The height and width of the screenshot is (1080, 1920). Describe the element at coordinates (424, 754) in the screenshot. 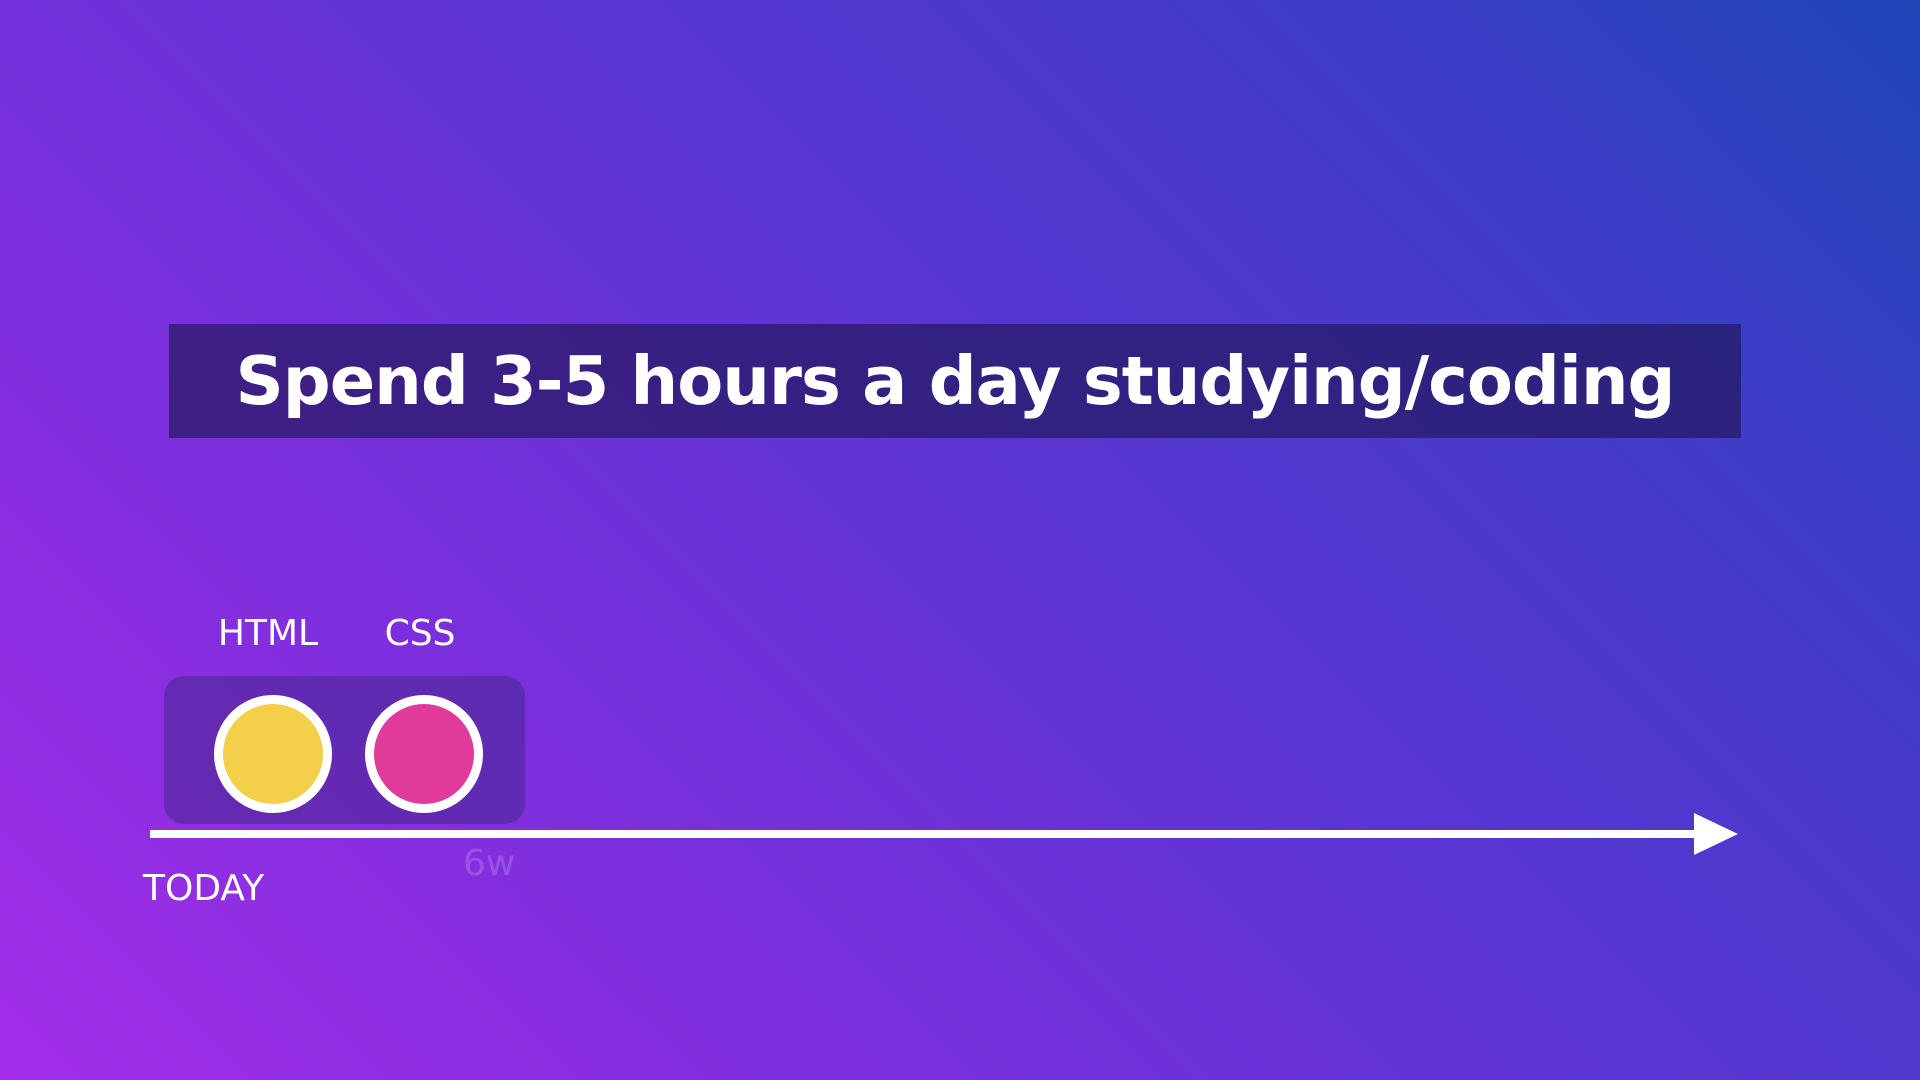

I see `skill-dot-css` at that location.